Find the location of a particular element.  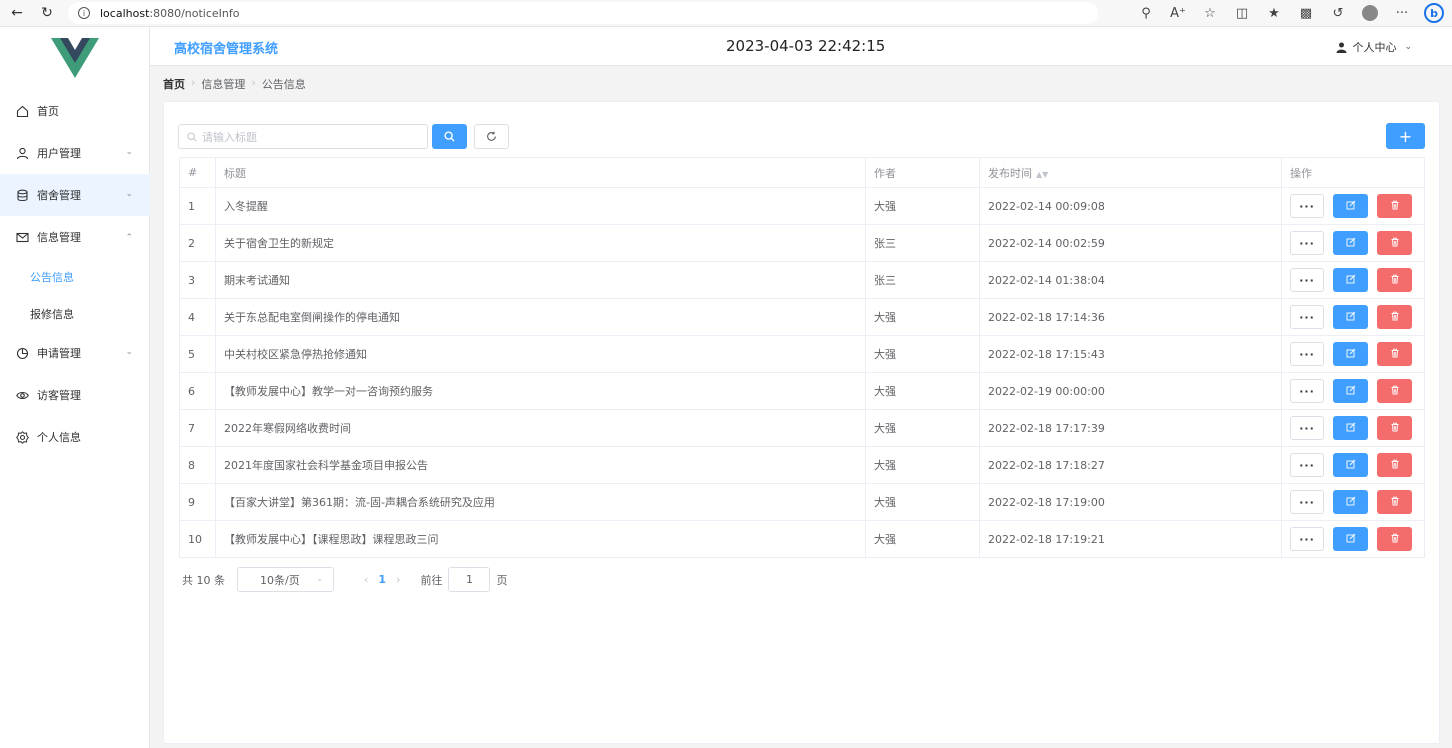

delete-icon is located at coordinates (1395, 206).